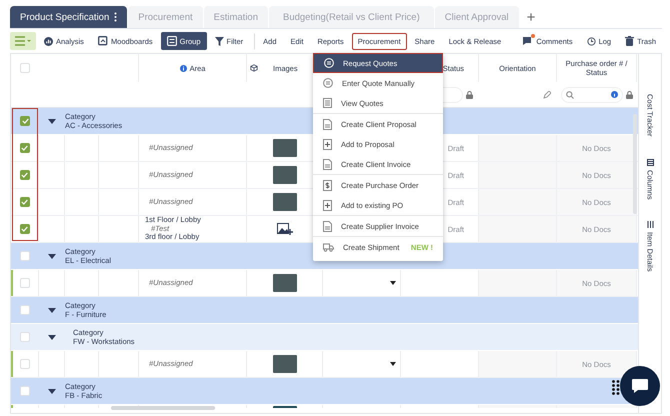 The image size is (670, 416). Describe the element at coordinates (103, 41) in the screenshot. I see `board-icon` at that location.